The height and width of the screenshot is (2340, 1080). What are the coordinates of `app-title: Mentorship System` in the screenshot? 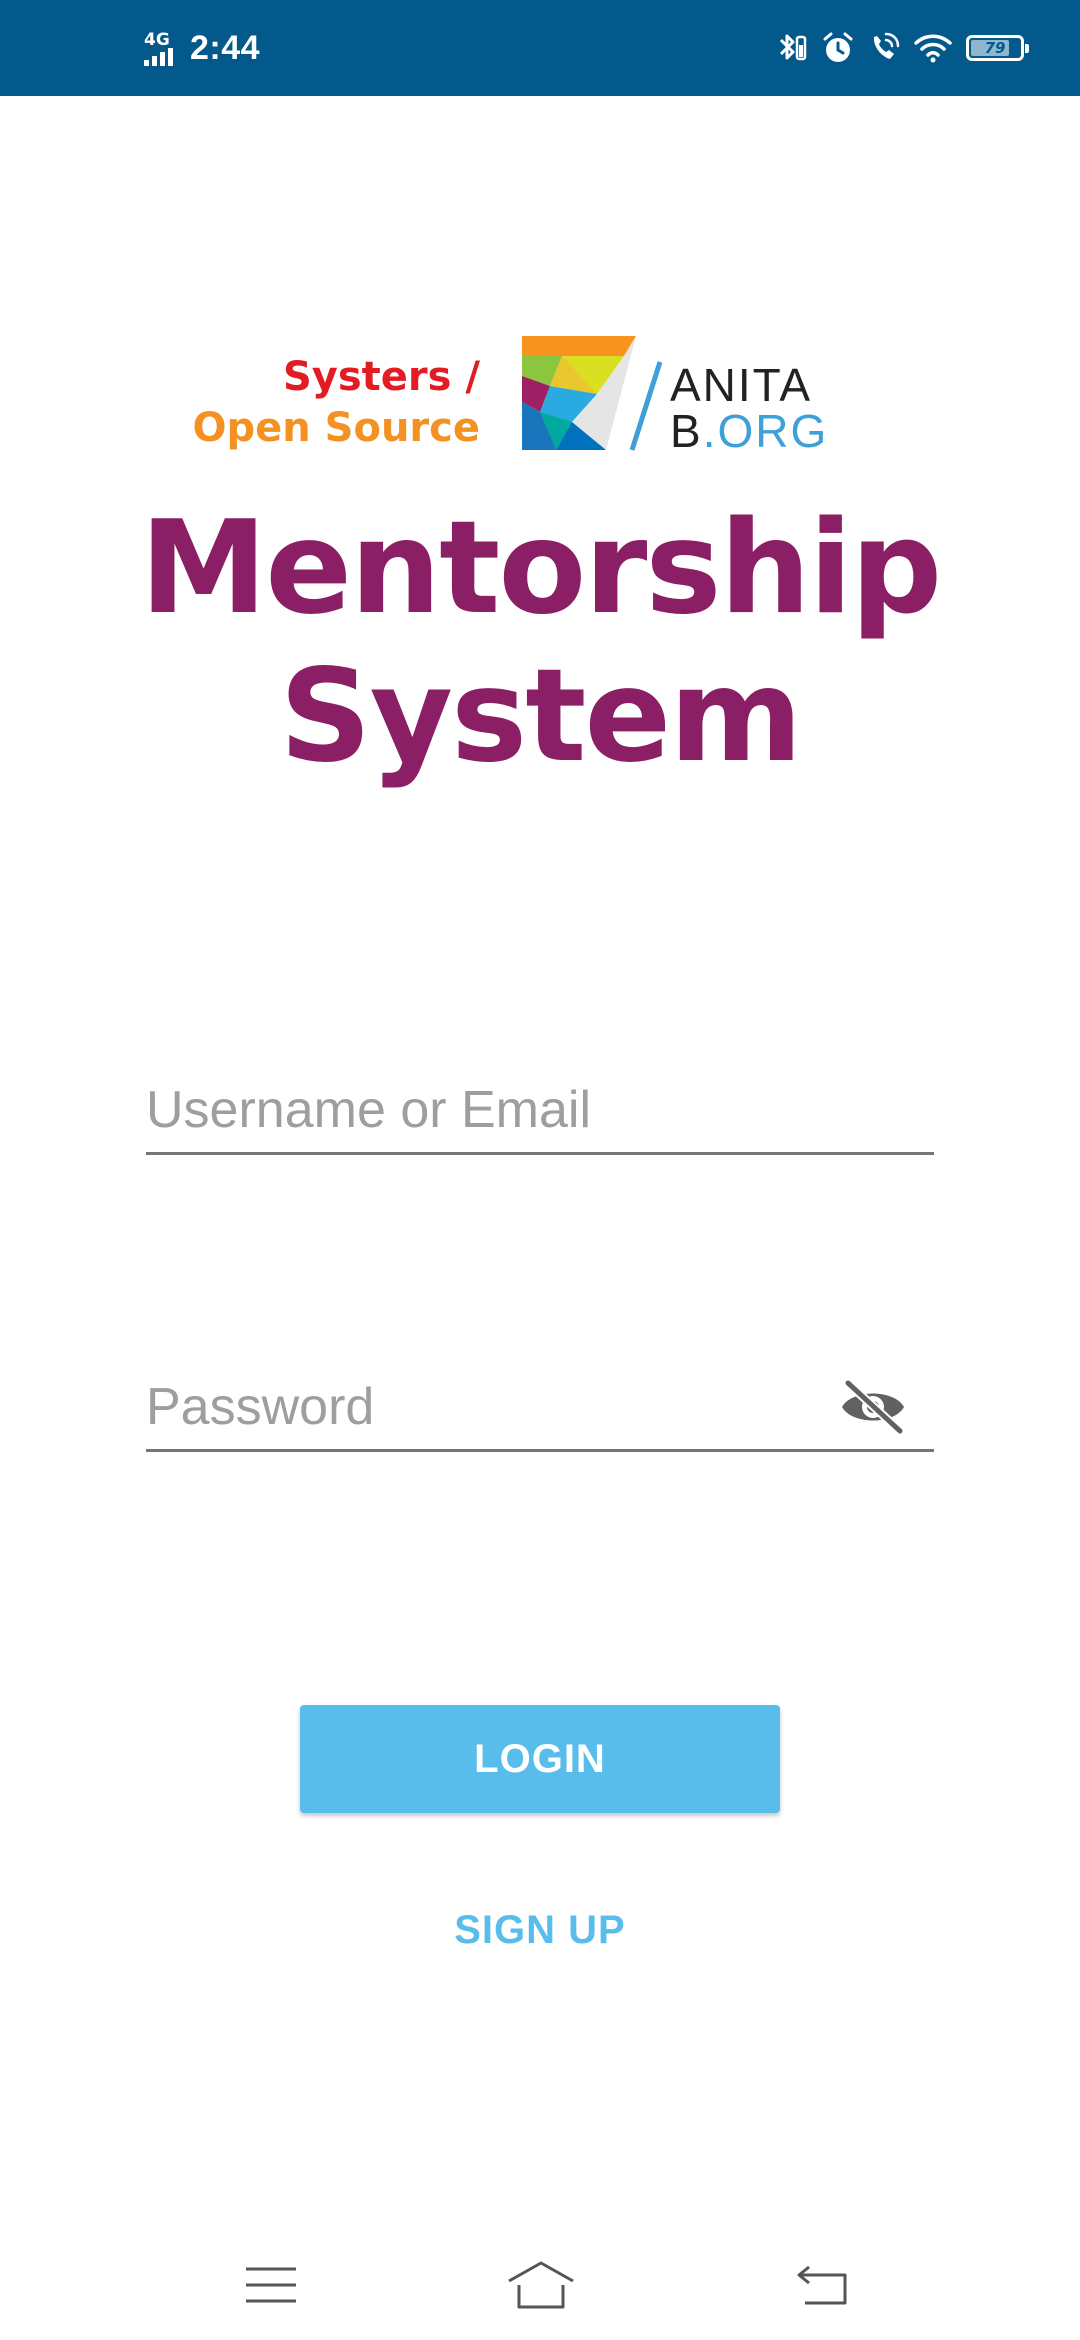 It's located at (540, 643).